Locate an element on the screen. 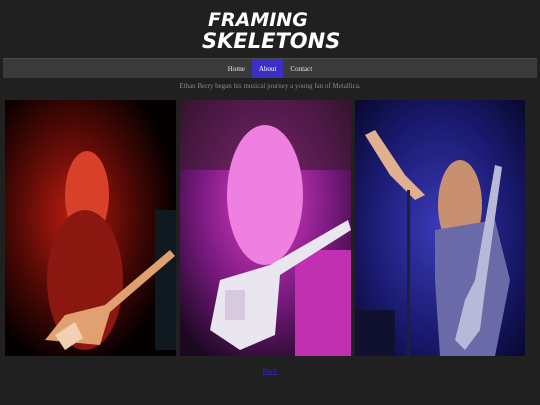 The image size is (540, 405). nav-bar: Home About Contact is located at coordinates (270, 68).